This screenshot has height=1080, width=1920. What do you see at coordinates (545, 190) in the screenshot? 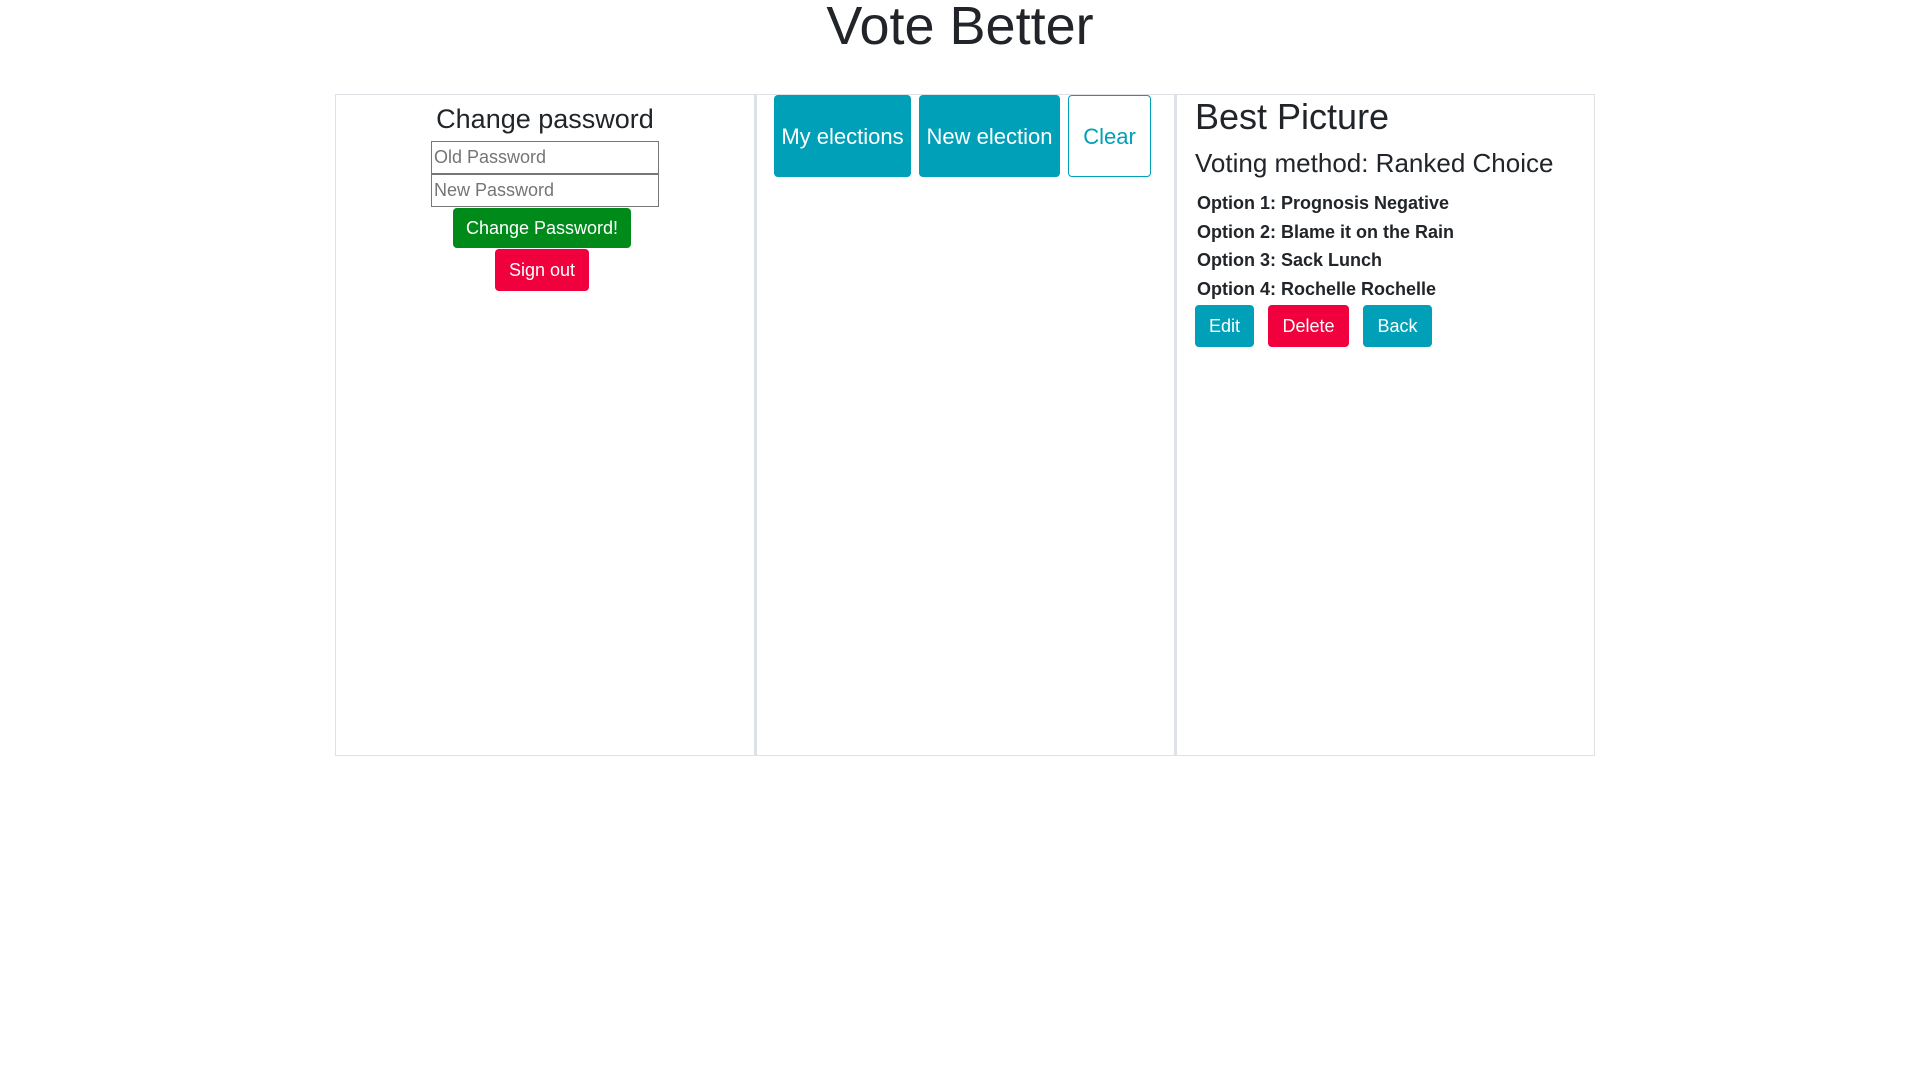
I see `new-password-field` at bounding box center [545, 190].